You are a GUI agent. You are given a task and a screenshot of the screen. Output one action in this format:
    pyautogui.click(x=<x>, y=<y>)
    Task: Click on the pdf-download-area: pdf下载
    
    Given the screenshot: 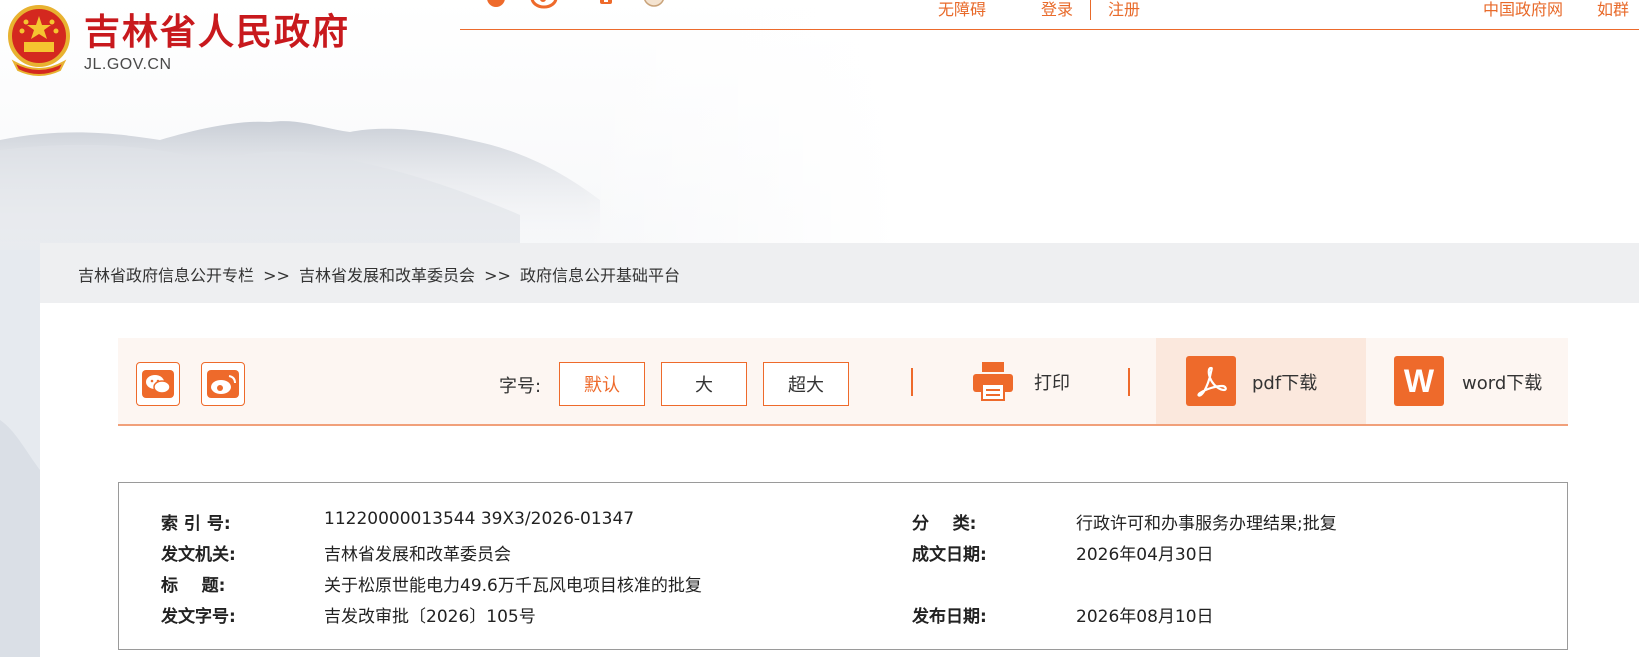 What is the action you would take?
    pyautogui.click(x=1261, y=381)
    